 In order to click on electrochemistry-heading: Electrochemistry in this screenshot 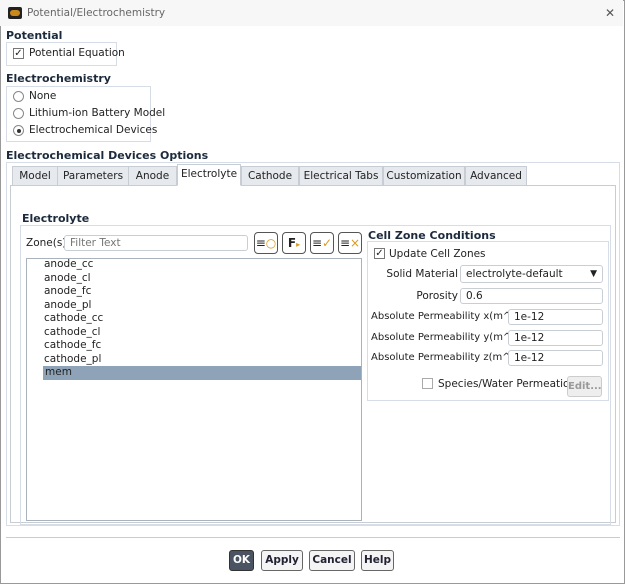, I will do `click(58, 78)`.